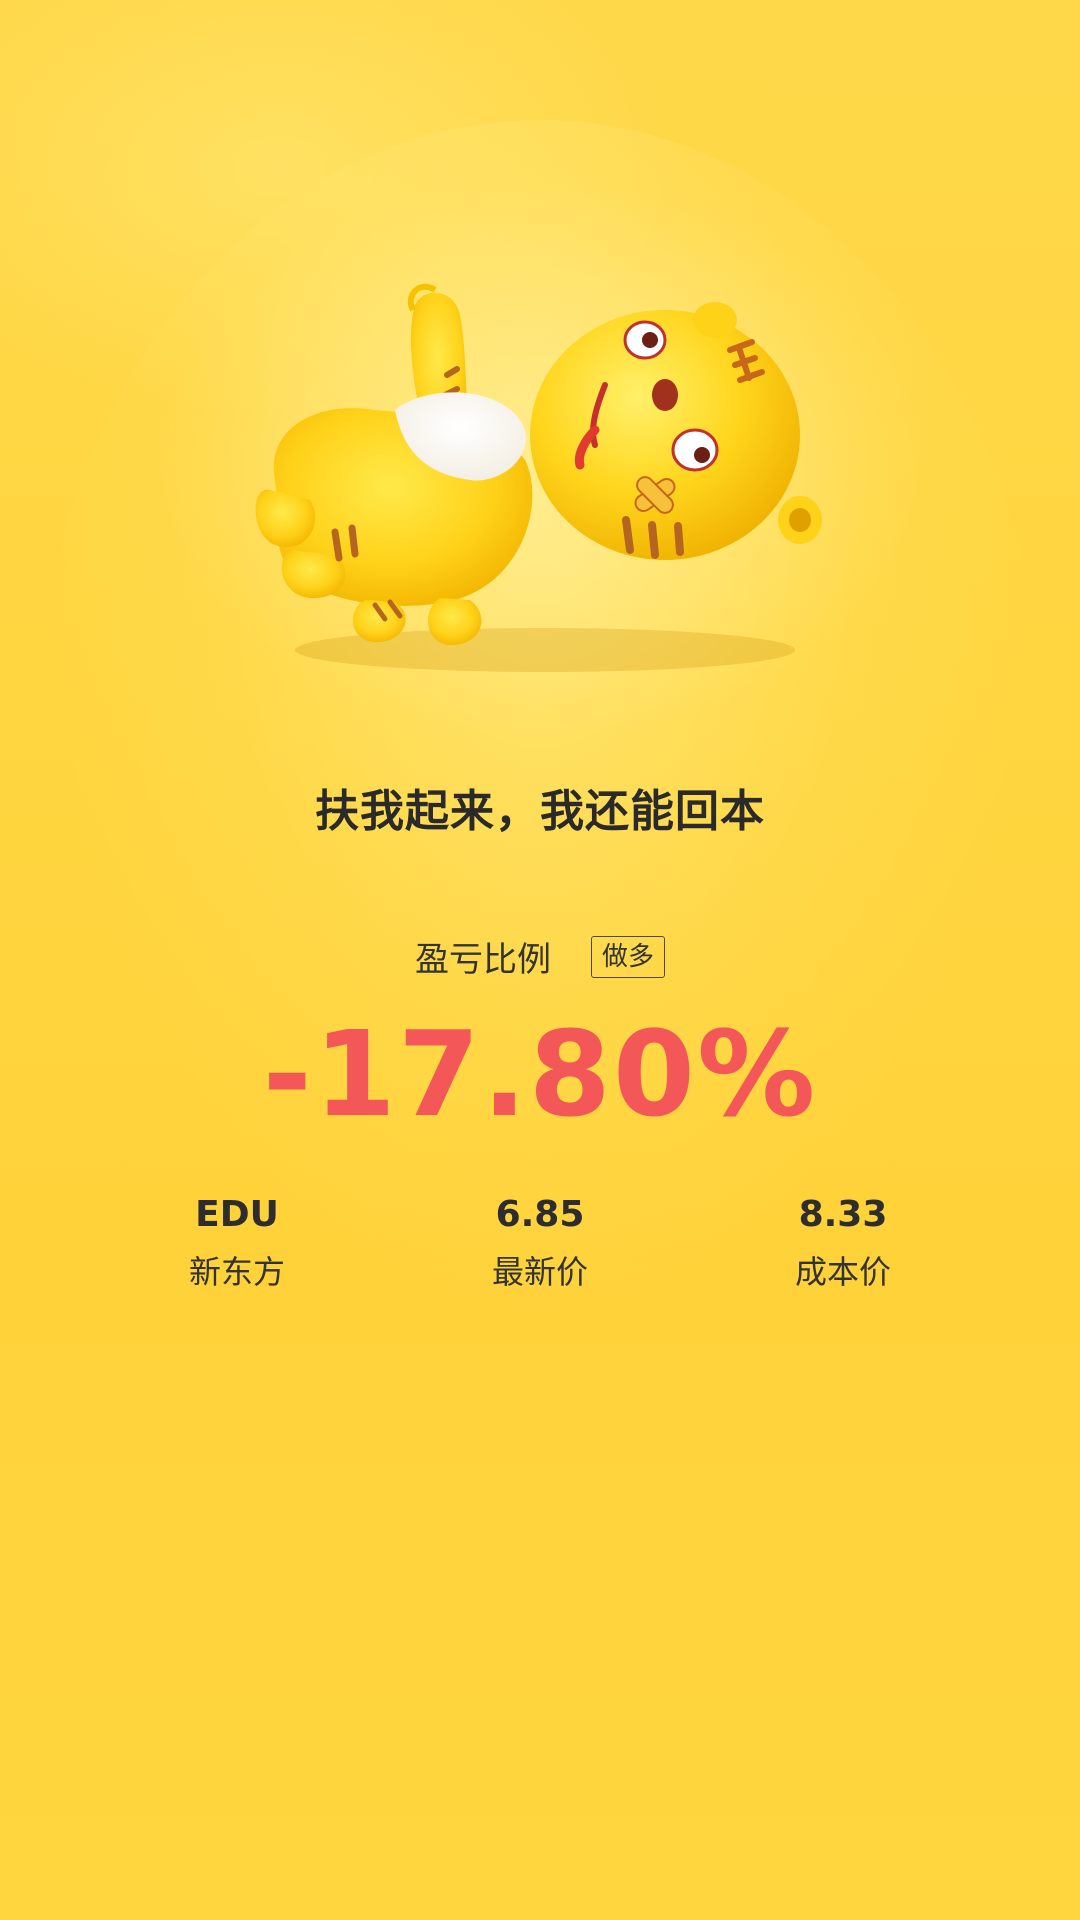  I want to click on stock-stats: EDU 新东方 6.85 最新价 8.33 成本价, so click(540, 1255).